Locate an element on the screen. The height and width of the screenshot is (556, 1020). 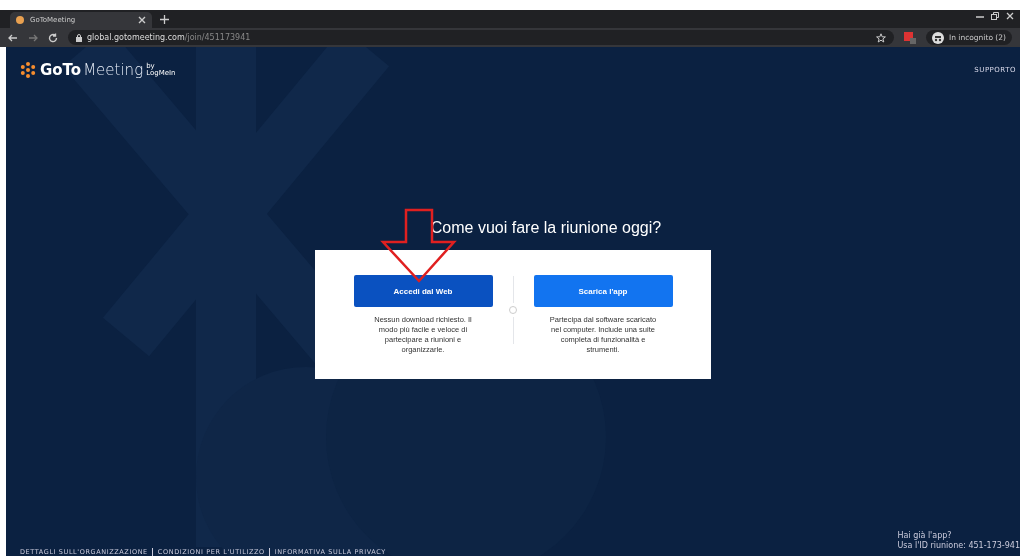
join-option-button: Accedi dal Web is located at coordinates (423, 291).